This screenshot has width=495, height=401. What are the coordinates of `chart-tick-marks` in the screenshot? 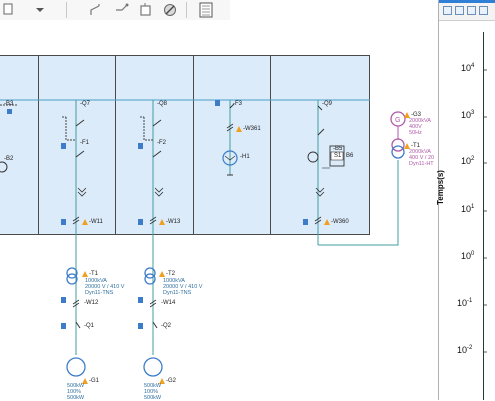 It's located at (485, 211).